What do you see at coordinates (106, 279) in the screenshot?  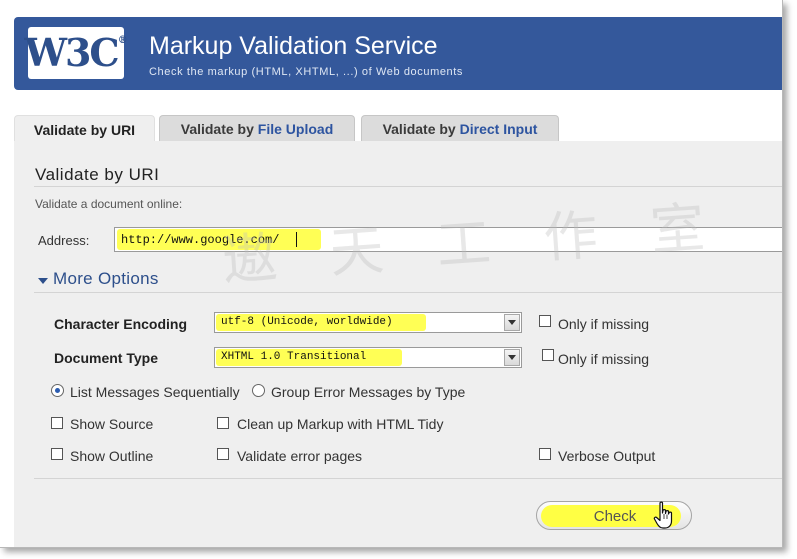 I see `more-options-toggle: More Options` at bounding box center [106, 279].